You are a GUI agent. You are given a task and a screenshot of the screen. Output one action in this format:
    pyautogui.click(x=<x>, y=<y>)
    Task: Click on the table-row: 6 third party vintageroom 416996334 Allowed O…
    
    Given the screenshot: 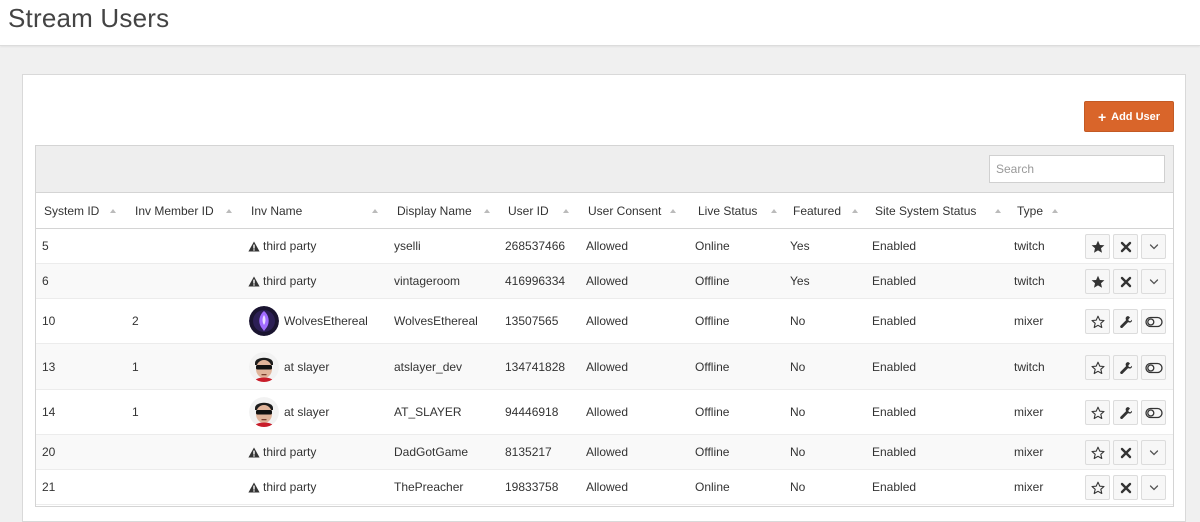 What is the action you would take?
    pyautogui.click(x=604, y=281)
    